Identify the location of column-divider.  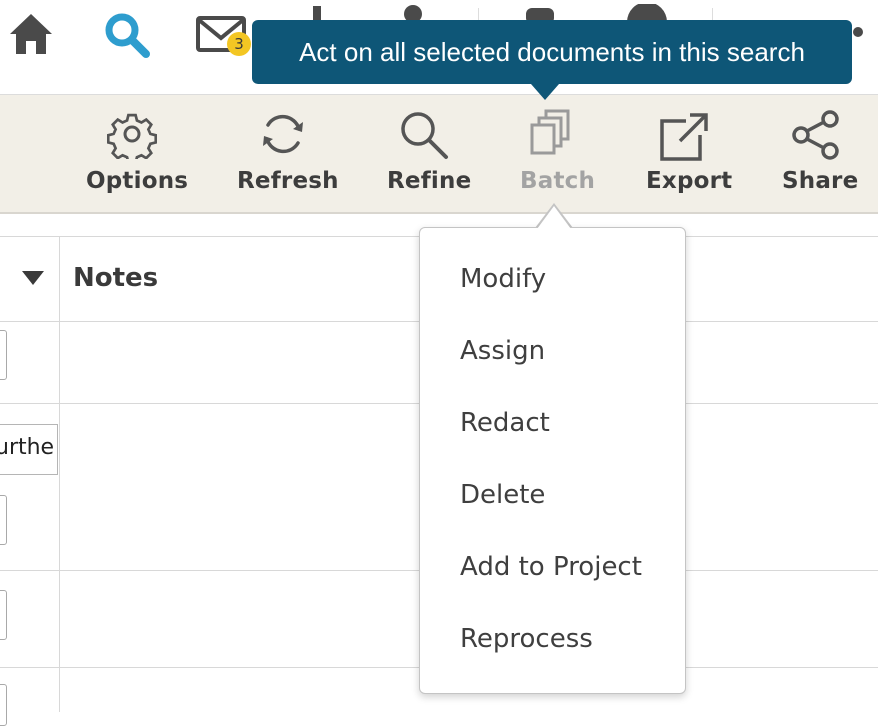
(59, 474).